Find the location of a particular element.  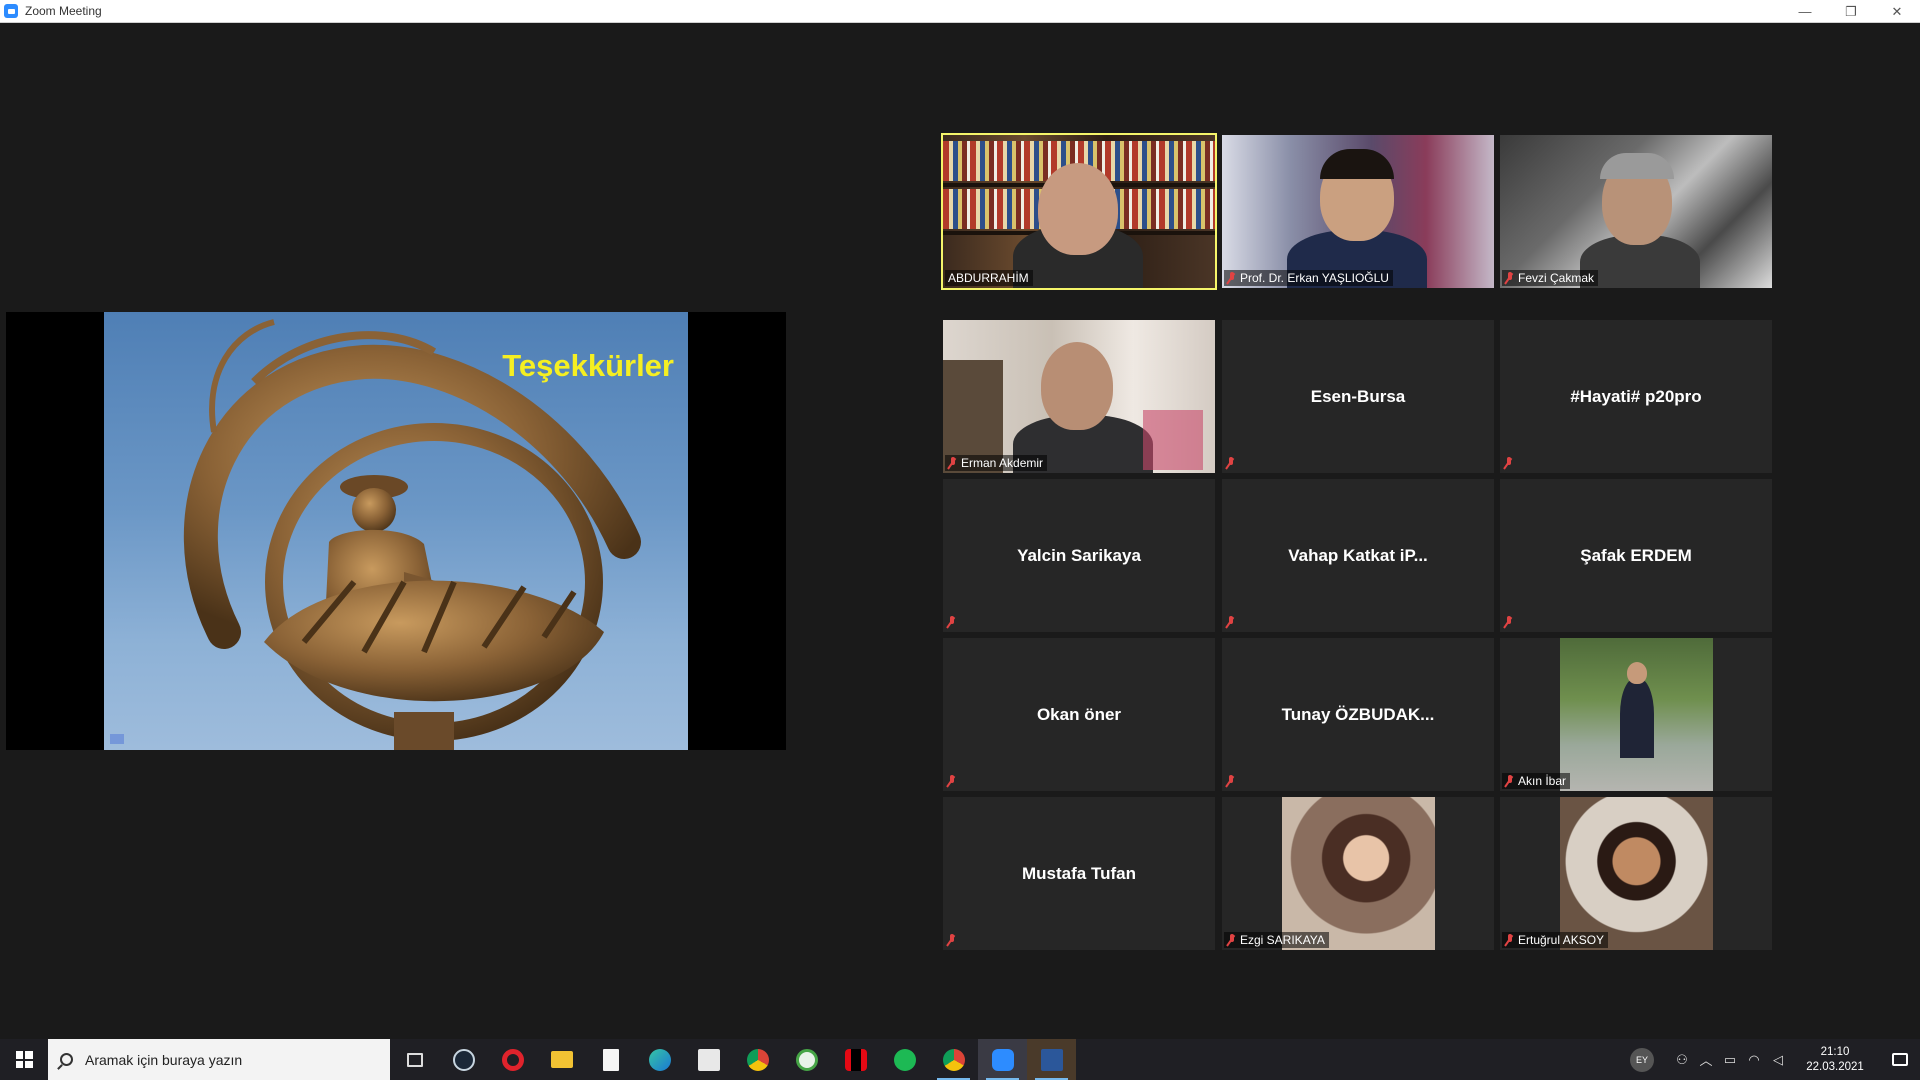

participant-name: Esen-Bursa is located at coordinates (1358, 396).